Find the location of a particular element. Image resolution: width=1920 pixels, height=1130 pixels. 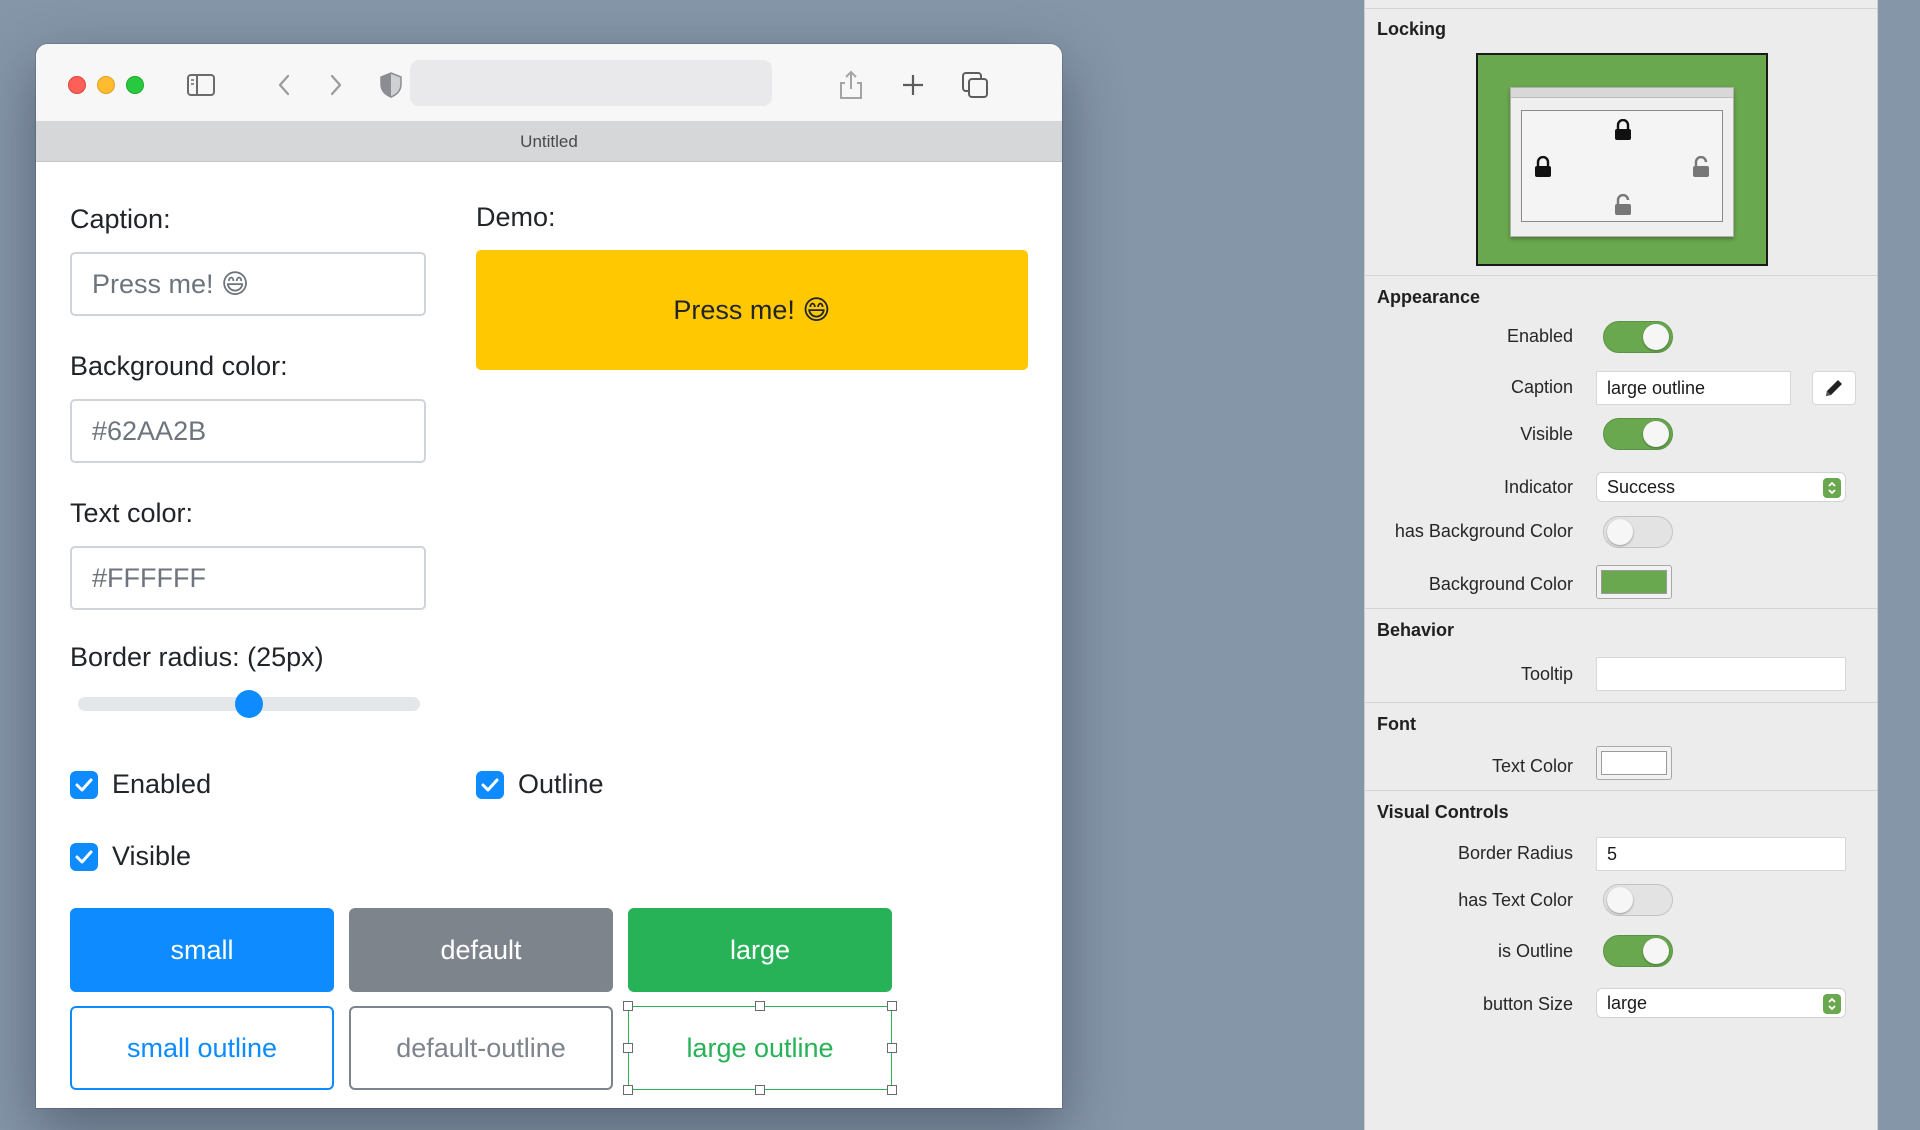

large-button: large is located at coordinates (760, 950).